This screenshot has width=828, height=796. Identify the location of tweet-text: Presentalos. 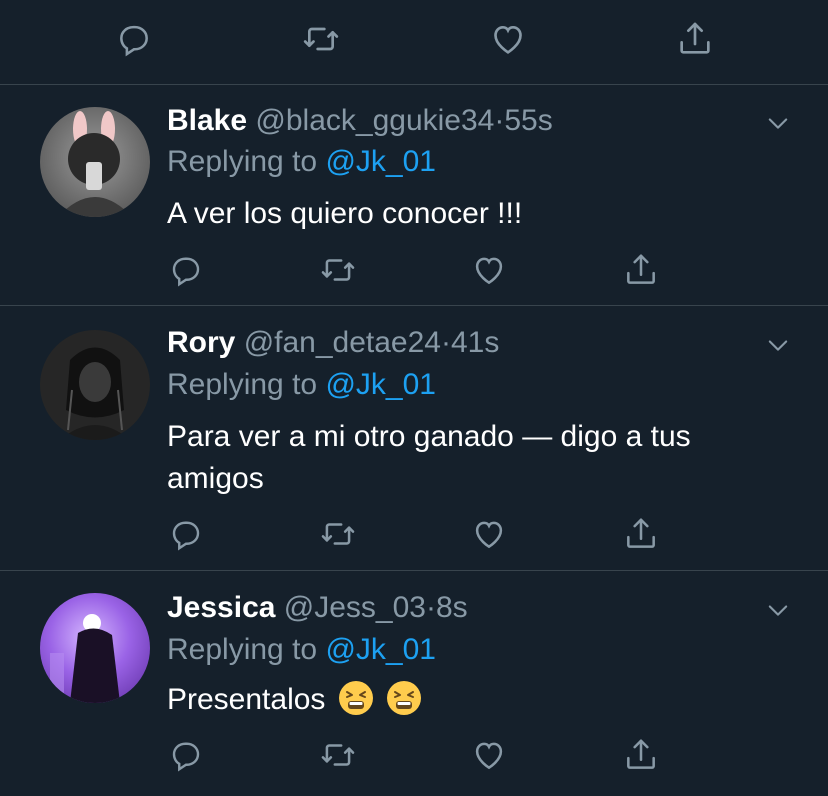
(246, 699).